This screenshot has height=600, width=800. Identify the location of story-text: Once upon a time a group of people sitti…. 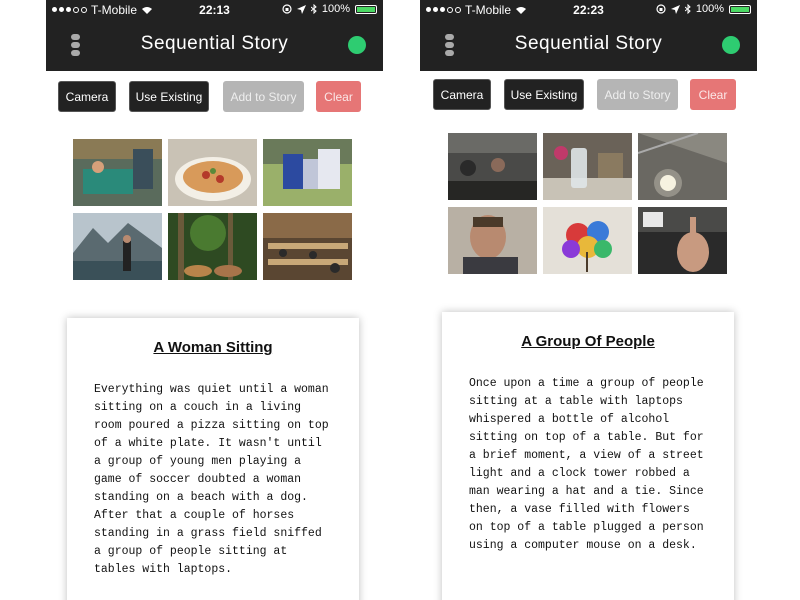
(586, 464).